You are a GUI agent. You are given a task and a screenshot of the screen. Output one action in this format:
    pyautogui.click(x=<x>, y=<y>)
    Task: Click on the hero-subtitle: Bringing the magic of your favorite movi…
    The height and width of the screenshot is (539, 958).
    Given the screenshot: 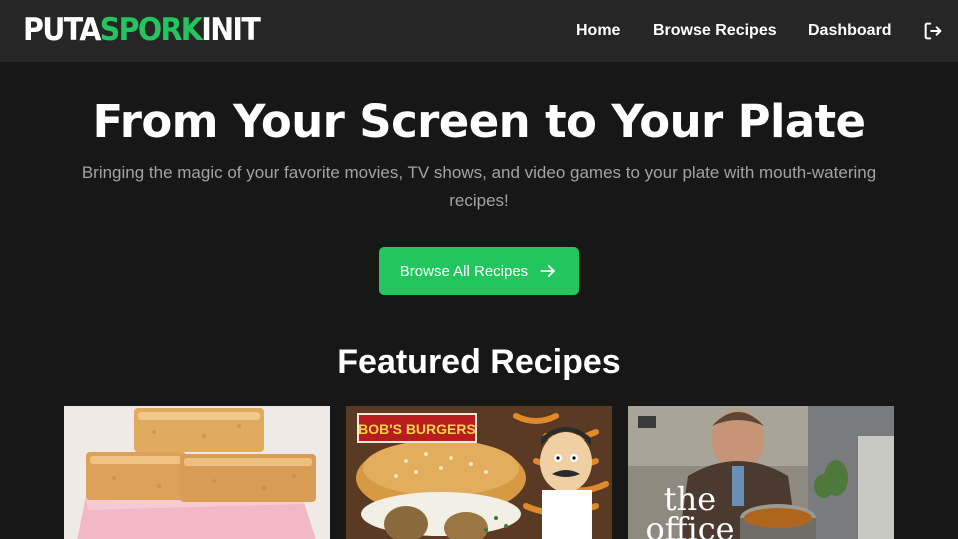 What is the action you would take?
    pyautogui.click(x=479, y=186)
    